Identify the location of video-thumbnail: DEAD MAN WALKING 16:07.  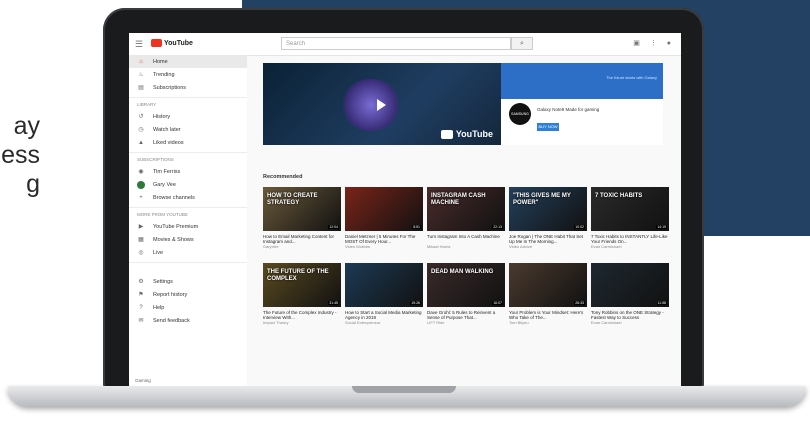
(466, 285).